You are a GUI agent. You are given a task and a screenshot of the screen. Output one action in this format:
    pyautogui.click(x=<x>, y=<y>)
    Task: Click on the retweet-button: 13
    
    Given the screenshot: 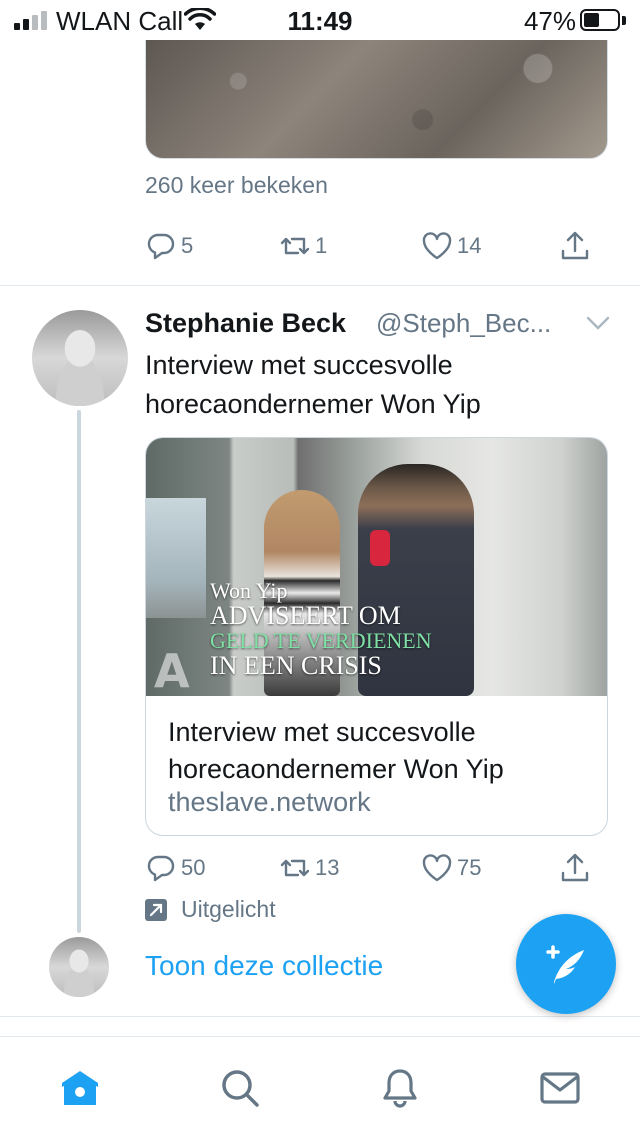 What is the action you would take?
    pyautogui.click(x=309, y=868)
    